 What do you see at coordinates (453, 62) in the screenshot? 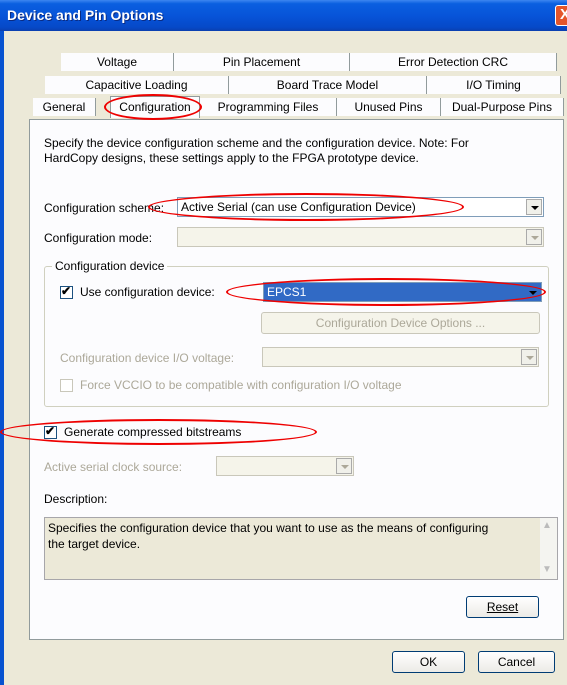
I see `tab-error-detection-crc: Error Detection CRC` at bounding box center [453, 62].